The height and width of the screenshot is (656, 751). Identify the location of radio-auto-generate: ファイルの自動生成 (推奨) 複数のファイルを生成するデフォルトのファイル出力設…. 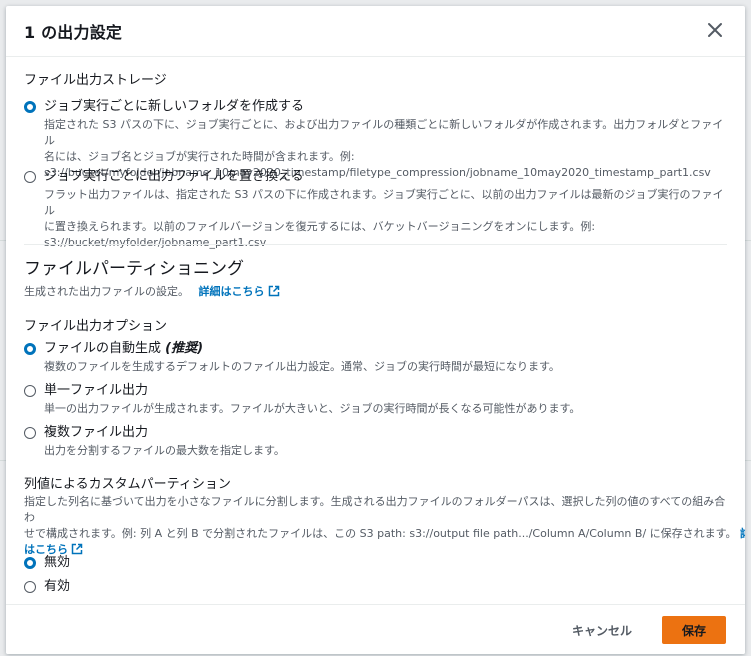
(292, 357).